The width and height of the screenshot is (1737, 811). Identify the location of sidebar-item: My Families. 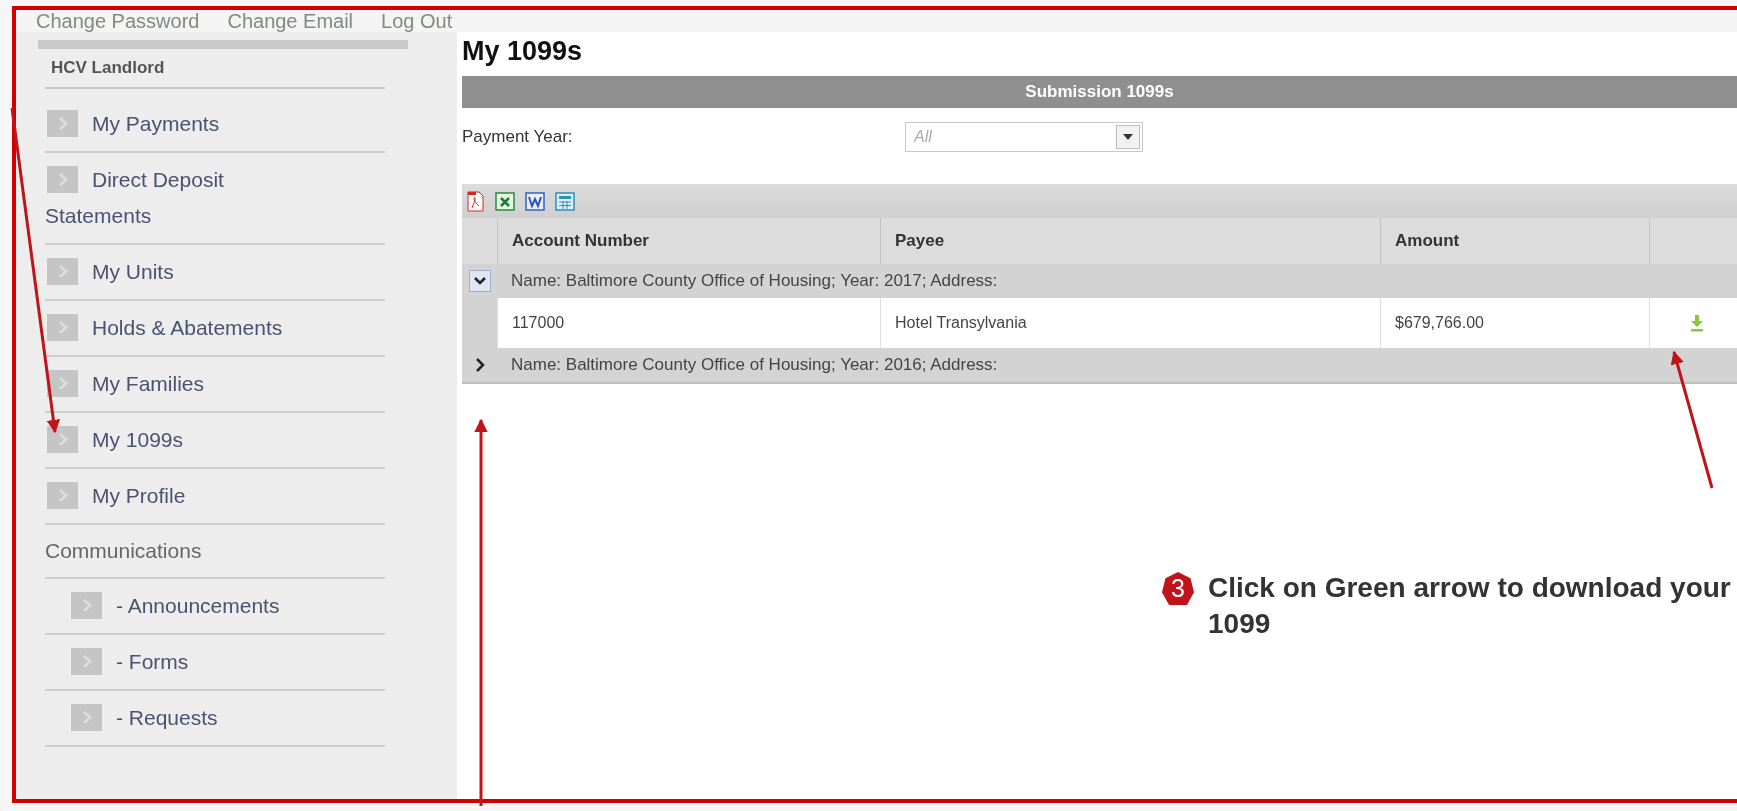
(180, 384).